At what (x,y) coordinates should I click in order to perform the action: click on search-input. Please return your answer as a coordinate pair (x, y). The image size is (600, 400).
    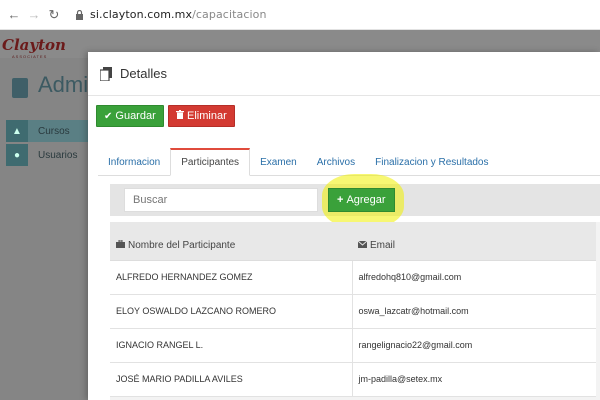
    Looking at the image, I should click on (221, 200).